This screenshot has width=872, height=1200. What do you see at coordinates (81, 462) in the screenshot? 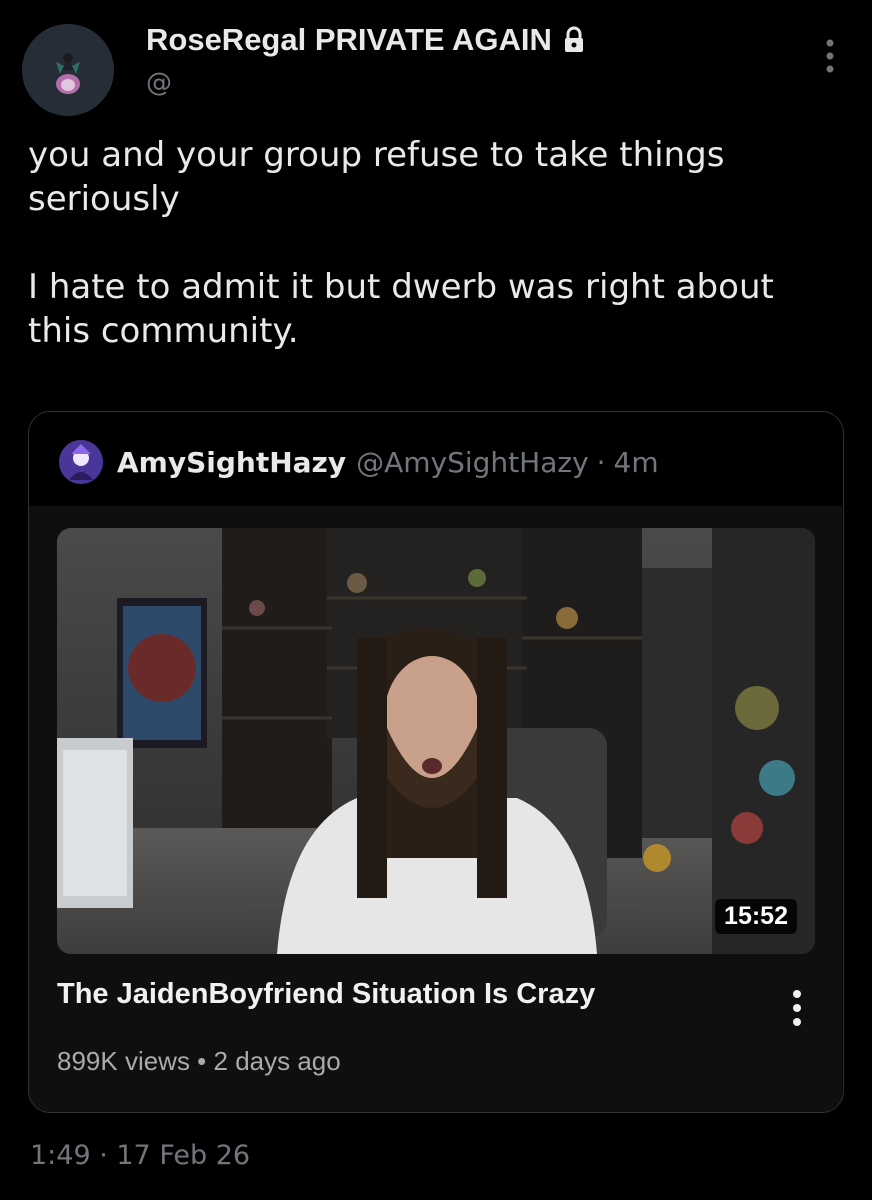
I see `quote-author-avatar` at bounding box center [81, 462].